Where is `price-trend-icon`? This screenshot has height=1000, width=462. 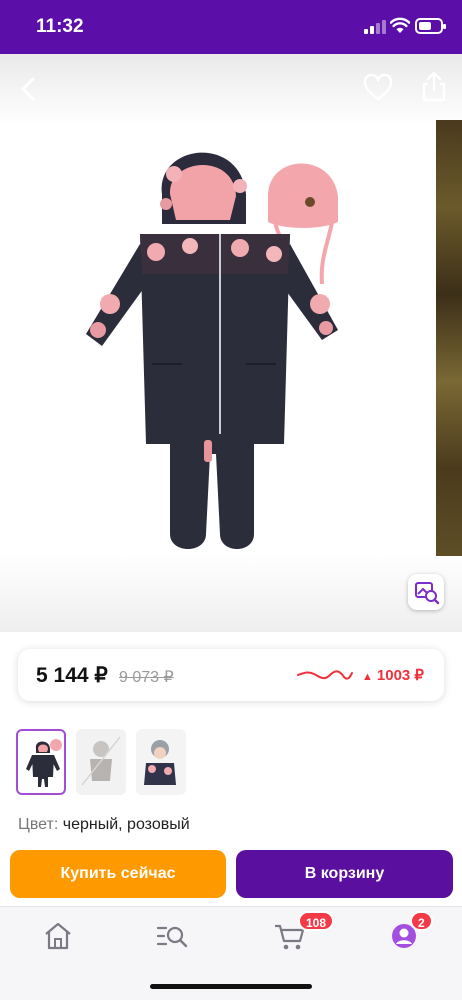 price-trend-icon is located at coordinates (325, 675).